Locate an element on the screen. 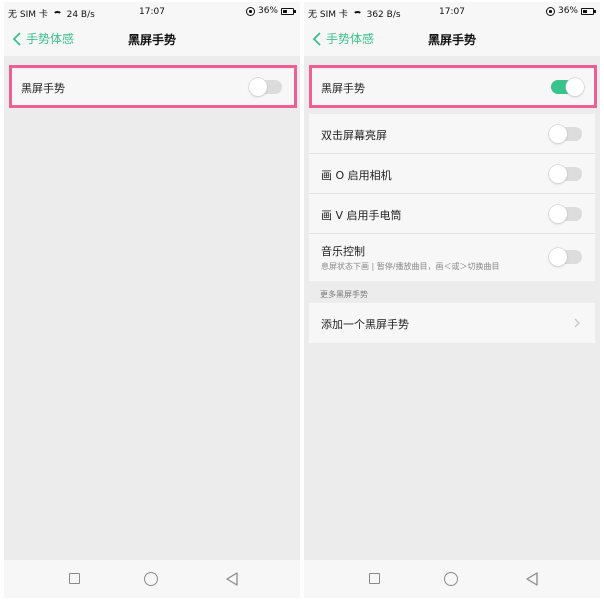  add-gesture-label: 添加一个黑屏手势 is located at coordinates (365, 324).